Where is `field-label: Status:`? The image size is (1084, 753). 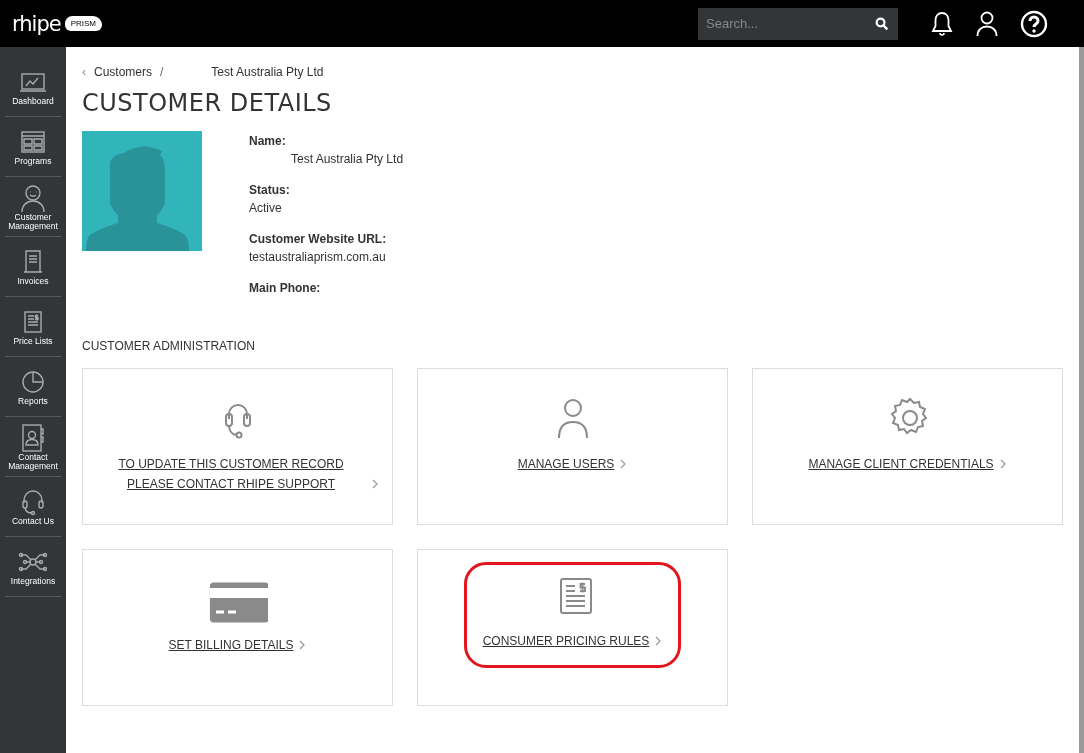
field-label: Status: is located at coordinates (270, 190).